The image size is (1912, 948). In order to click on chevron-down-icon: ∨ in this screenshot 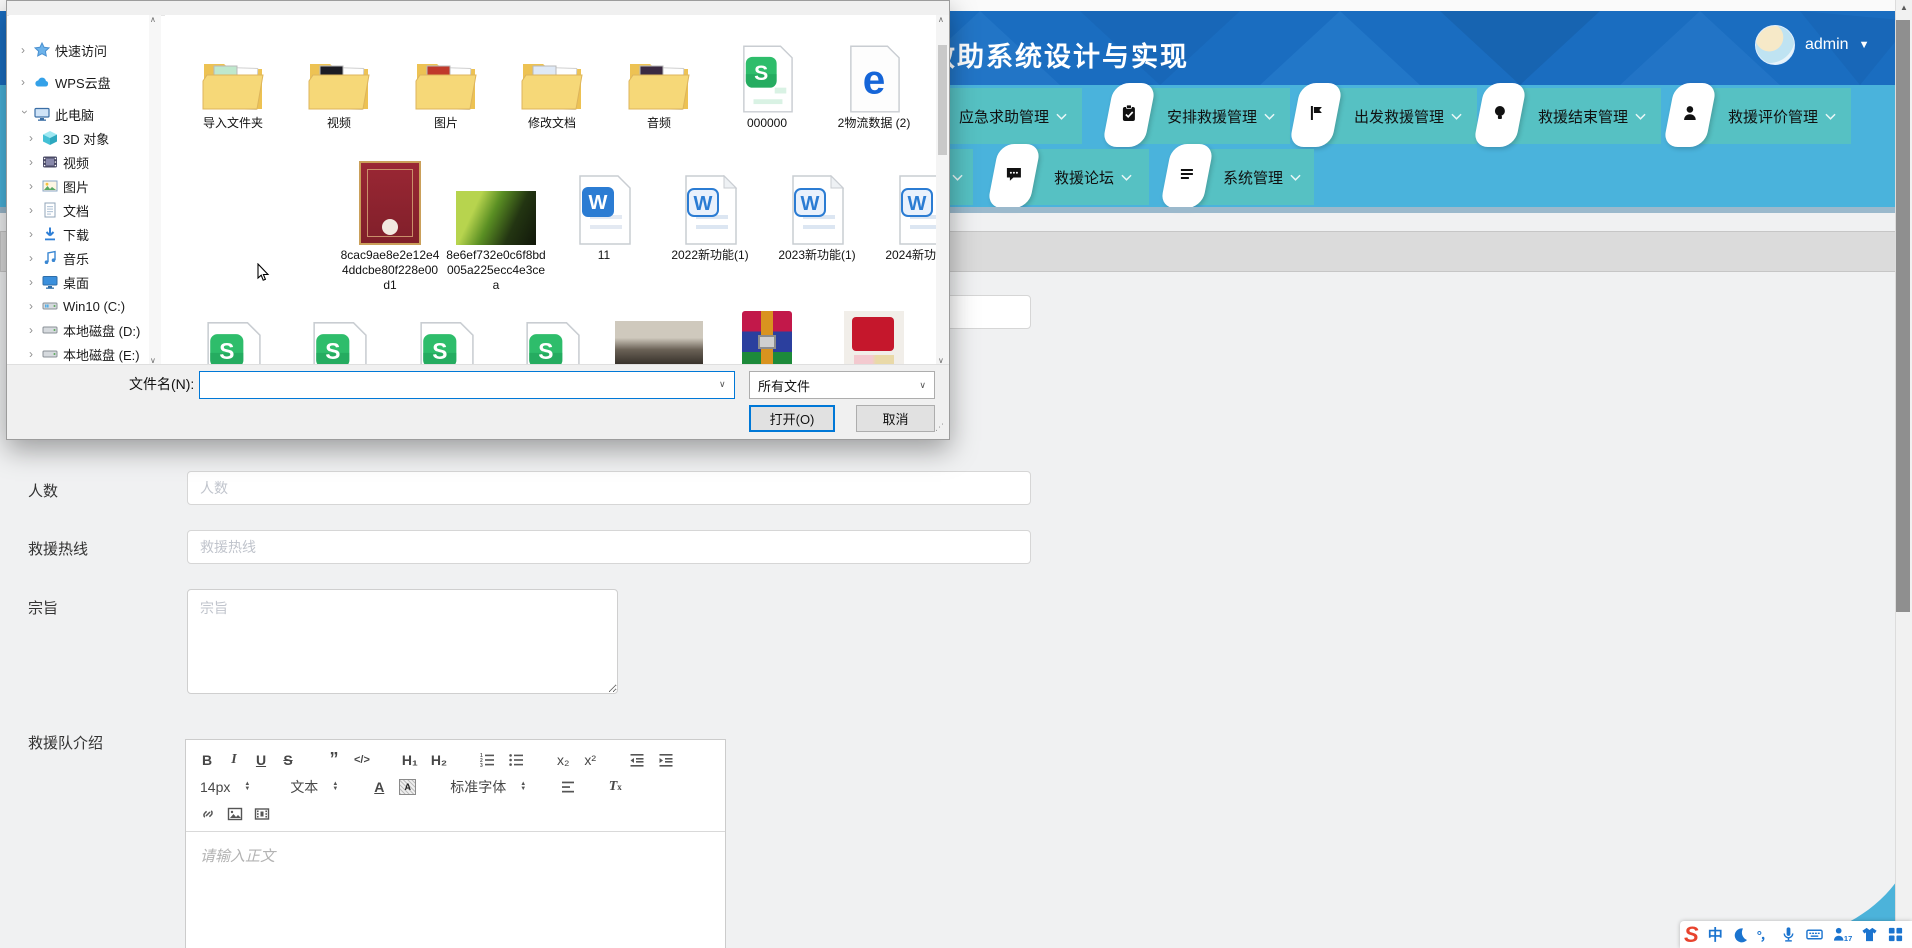, I will do `click(722, 384)`.